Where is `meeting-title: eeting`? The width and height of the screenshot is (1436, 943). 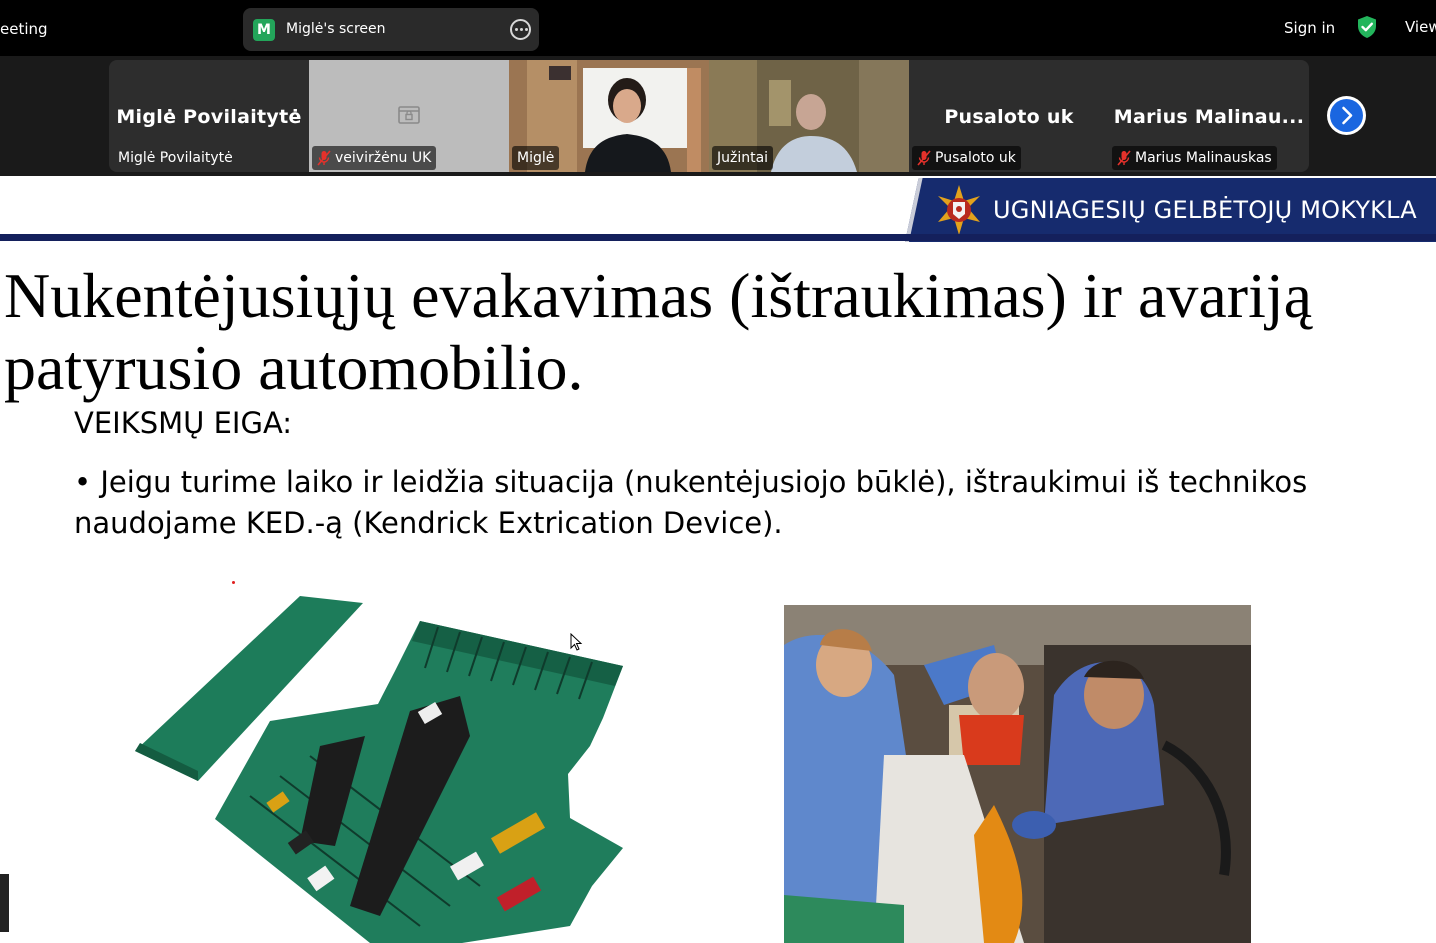 meeting-title: eeting is located at coordinates (24, 29).